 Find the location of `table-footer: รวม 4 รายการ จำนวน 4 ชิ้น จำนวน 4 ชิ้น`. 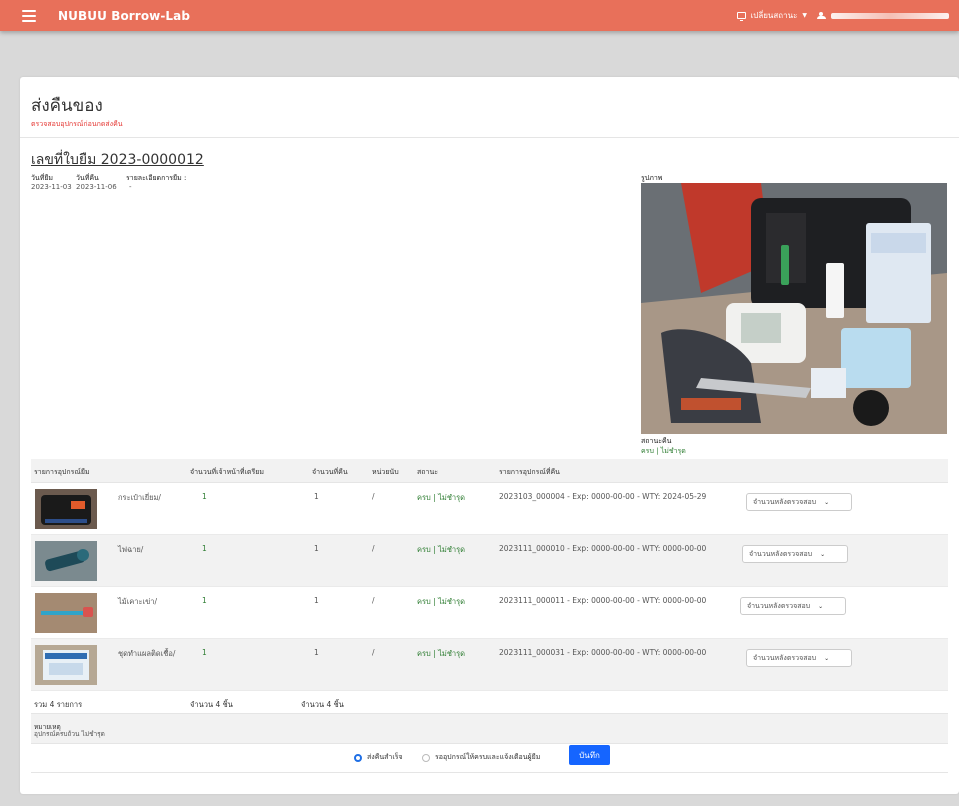

table-footer: รวม 4 รายการ จำนวน 4 ชิ้น จำนวน 4 ชิ้น is located at coordinates (489, 702).